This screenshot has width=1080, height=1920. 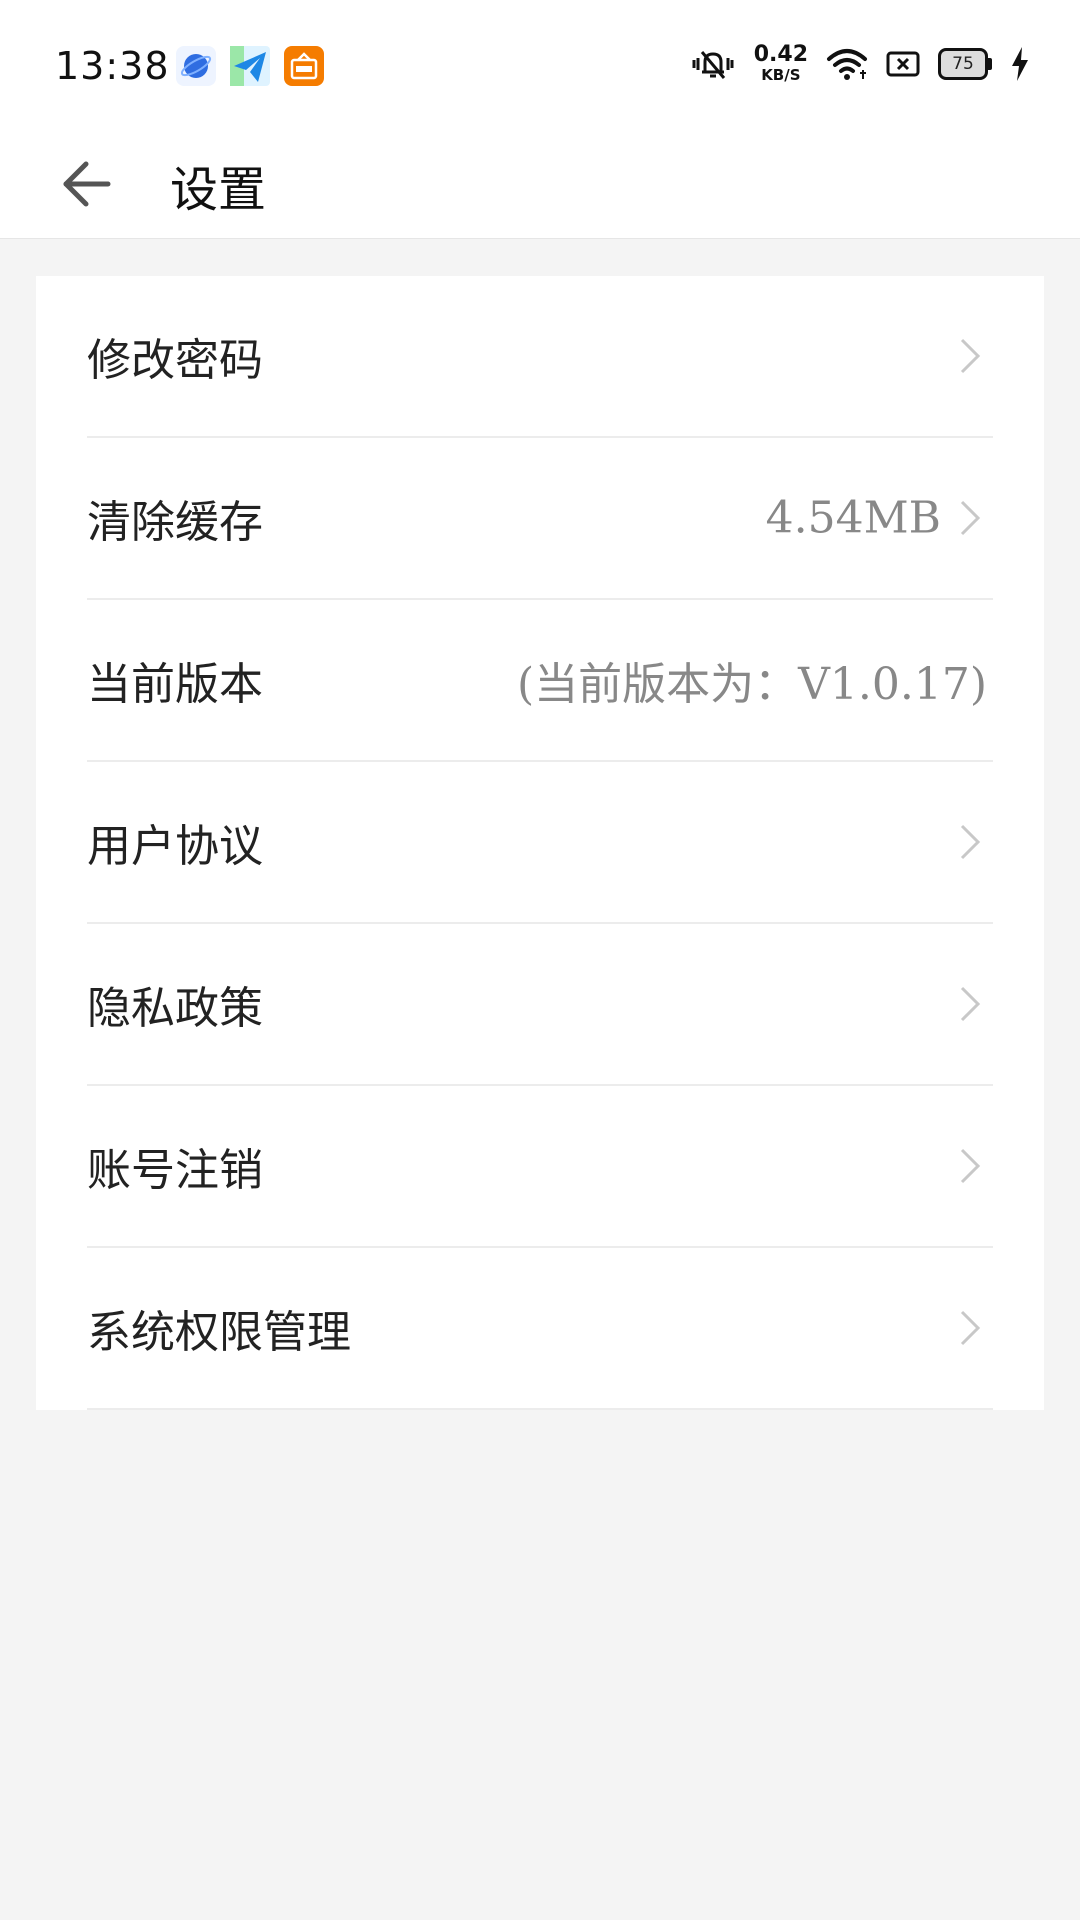 What do you see at coordinates (751, 684) in the screenshot?
I see `version-value: (当前版本为：V1.0.17)` at bounding box center [751, 684].